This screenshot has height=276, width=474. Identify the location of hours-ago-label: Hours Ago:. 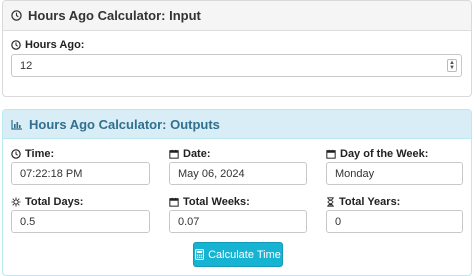
(47, 45).